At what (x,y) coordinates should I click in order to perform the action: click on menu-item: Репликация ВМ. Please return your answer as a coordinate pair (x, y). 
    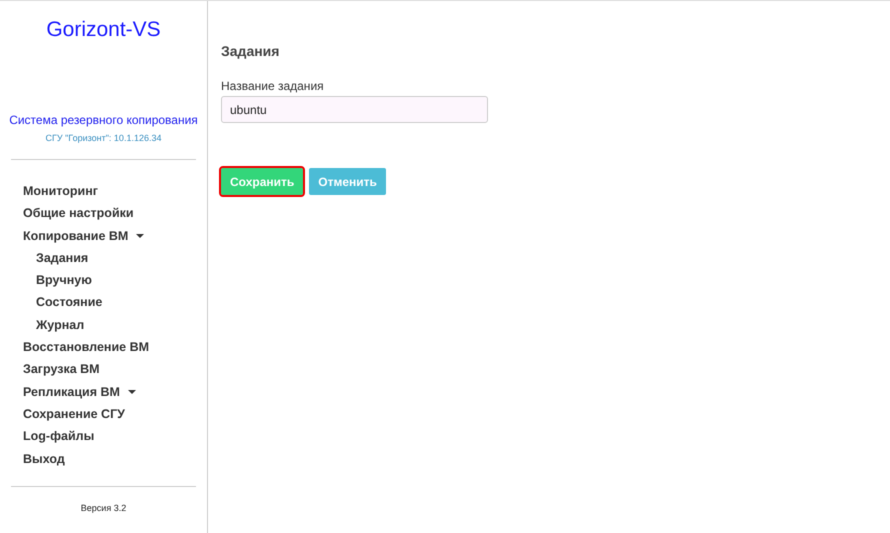
    Looking at the image, I should click on (79, 391).